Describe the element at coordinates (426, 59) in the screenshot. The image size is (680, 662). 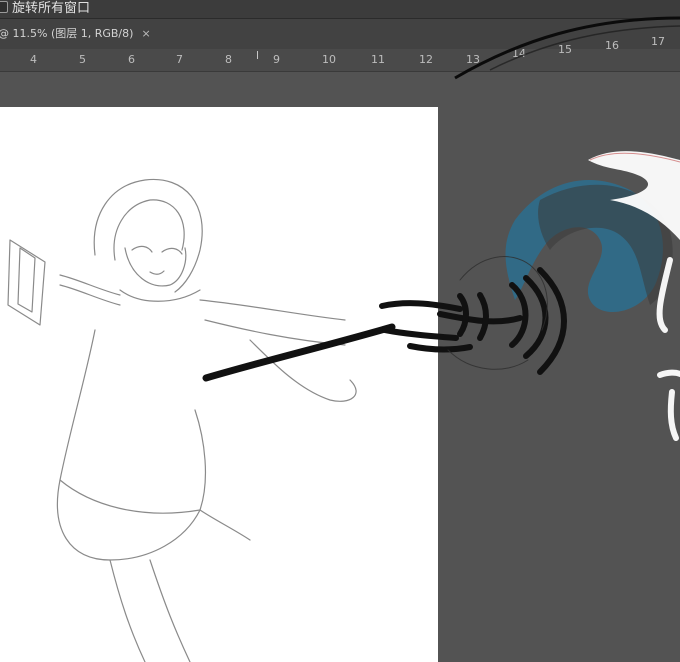
I see `ruler-label: 12` at that location.